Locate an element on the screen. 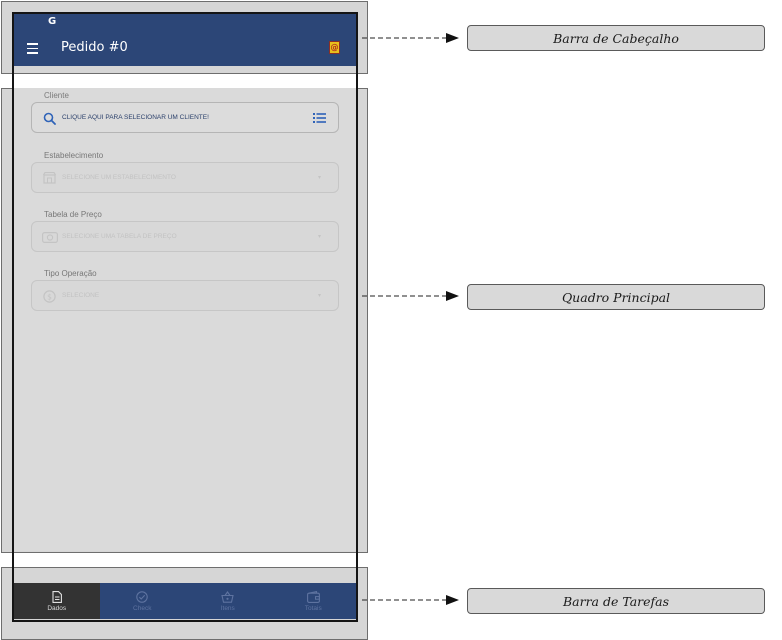 The image size is (782, 640). field-label-estabelecimento: Estabelecimento is located at coordinates (74, 155).